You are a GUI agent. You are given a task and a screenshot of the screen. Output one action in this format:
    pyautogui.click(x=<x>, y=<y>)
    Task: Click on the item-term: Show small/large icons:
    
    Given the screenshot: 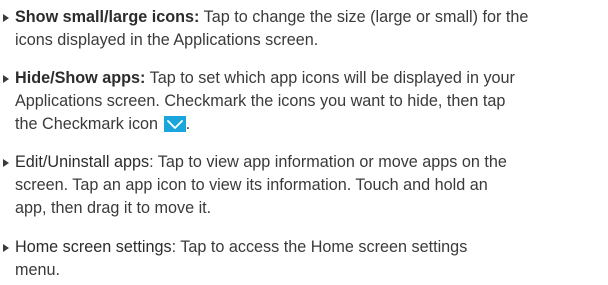 What is the action you would take?
    pyautogui.click(x=107, y=17)
    